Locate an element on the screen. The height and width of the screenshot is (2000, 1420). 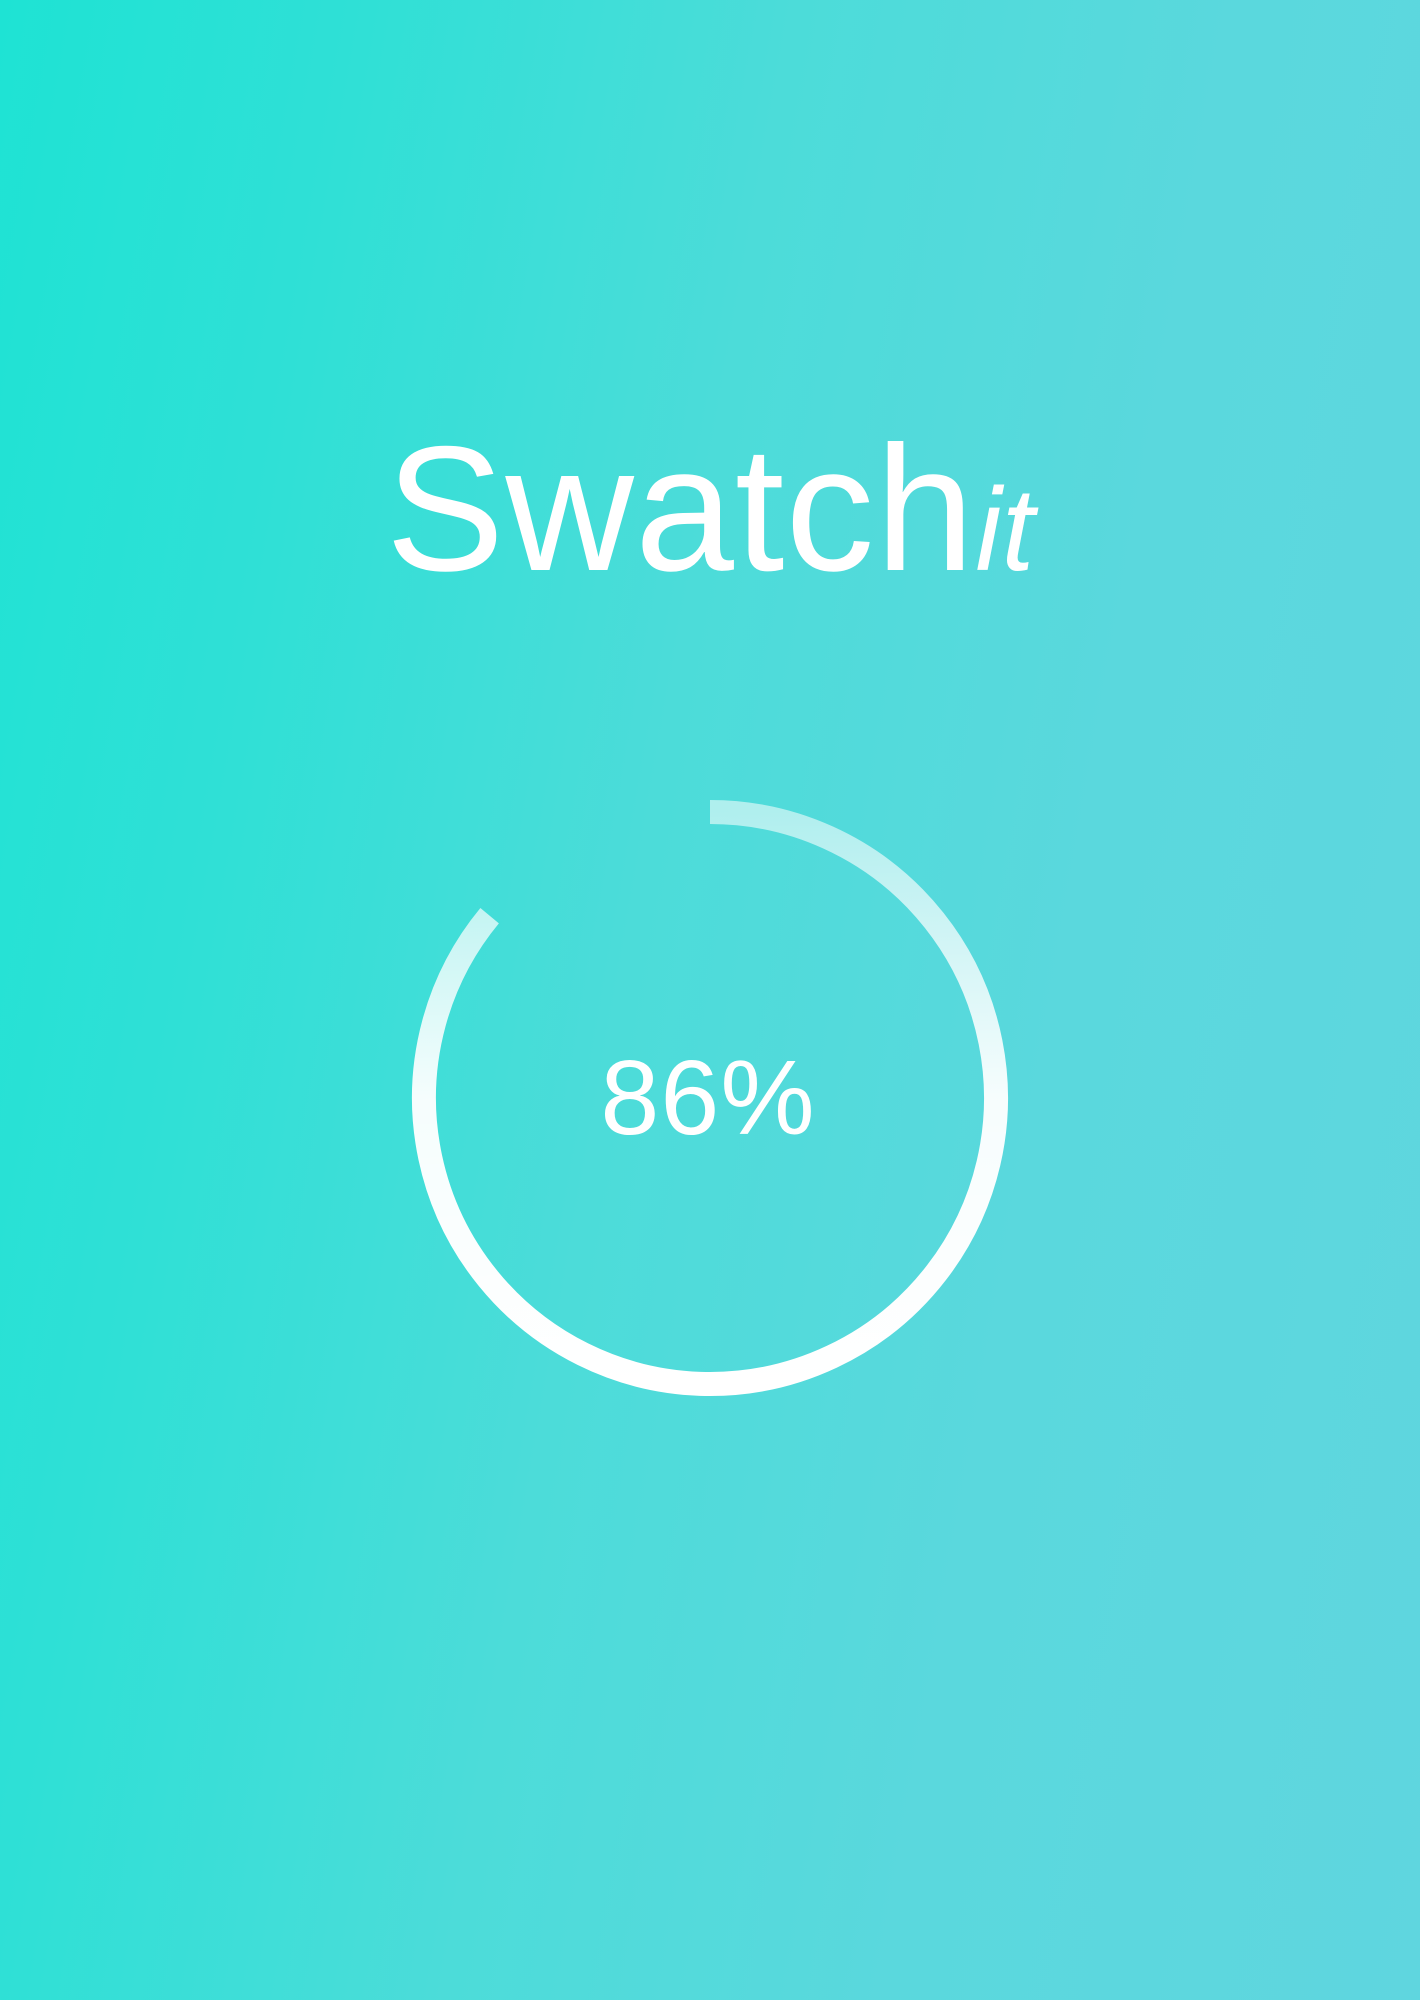
logo-suffix: it is located at coordinates (1005, 530).